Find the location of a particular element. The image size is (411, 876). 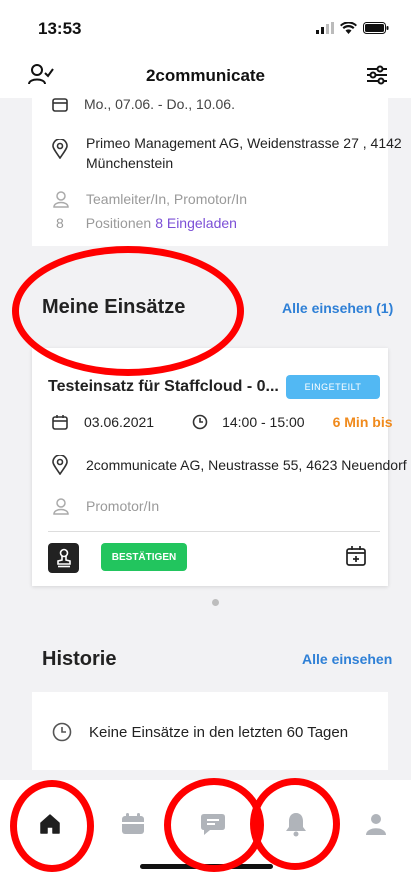

assignment-date: 03.06.2021 is located at coordinates (119, 422).